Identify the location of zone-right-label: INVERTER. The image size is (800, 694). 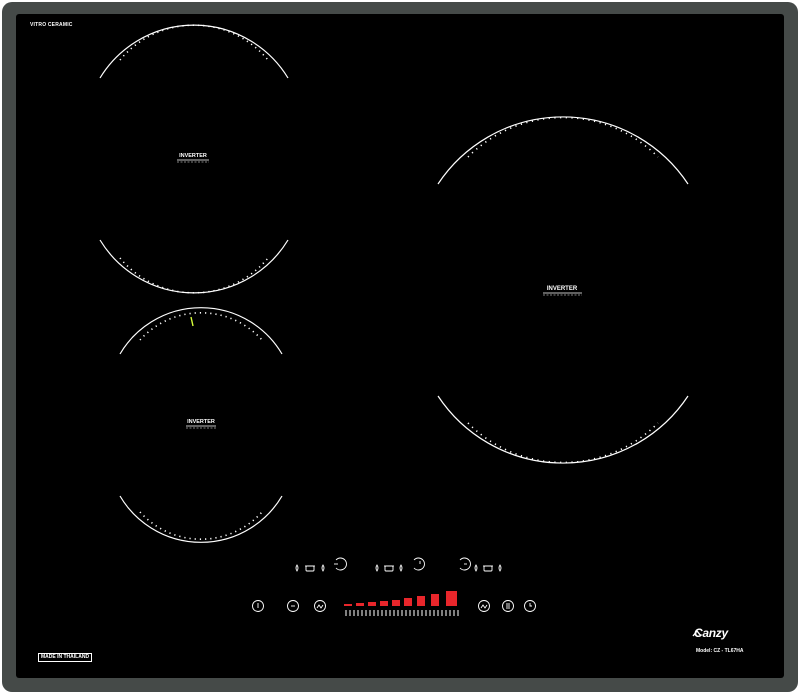
(562, 289).